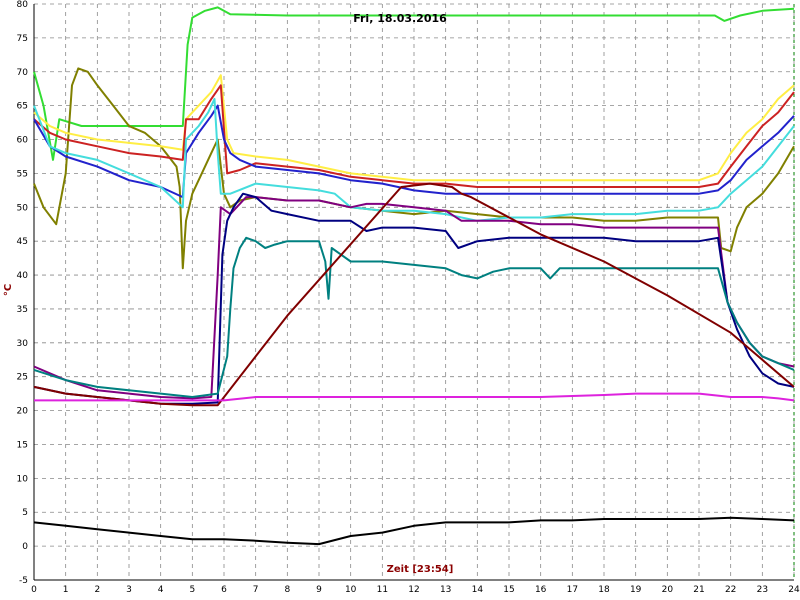  What do you see at coordinates (25, 513) in the screenshot?
I see `y-tick-label: 5` at bounding box center [25, 513].